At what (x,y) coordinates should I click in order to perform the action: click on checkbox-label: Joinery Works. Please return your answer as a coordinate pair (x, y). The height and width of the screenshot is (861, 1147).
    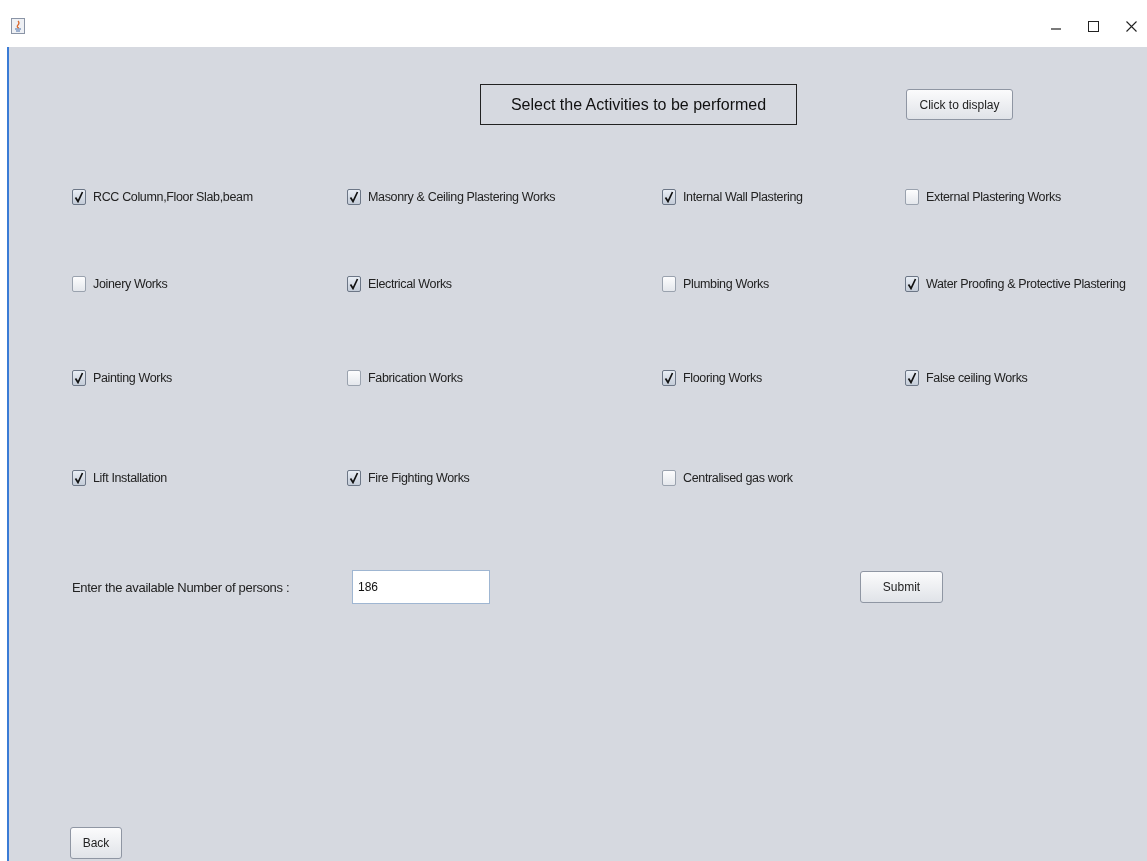
    Looking at the image, I should click on (130, 284).